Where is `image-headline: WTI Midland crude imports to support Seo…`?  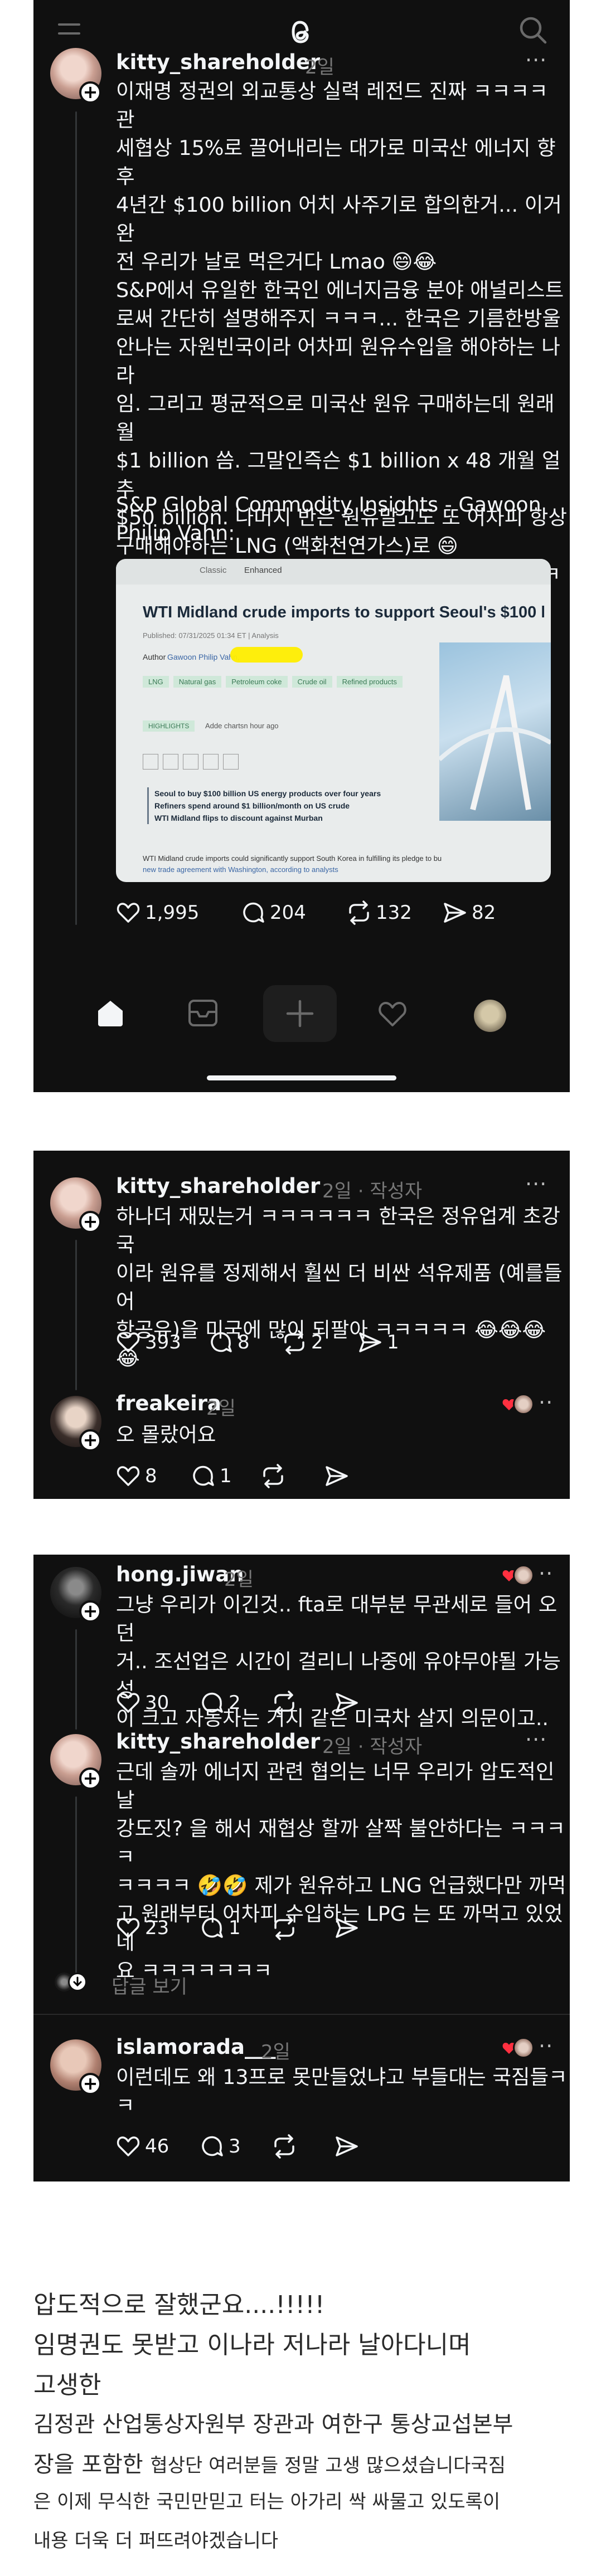
image-headline: WTI Midland crude imports to support Seo… is located at coordinates (343, 612).